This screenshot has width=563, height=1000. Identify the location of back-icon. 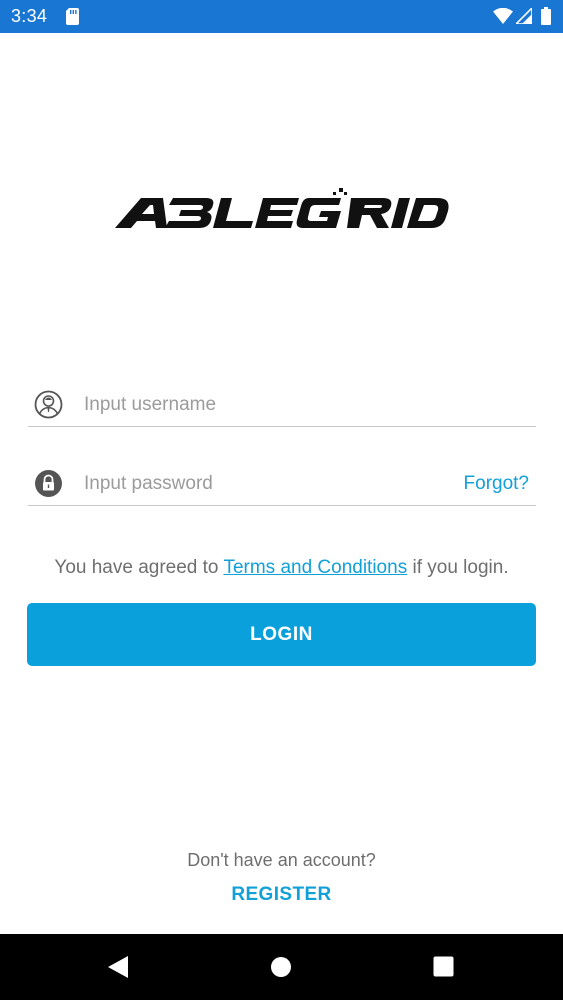
(118, 967).